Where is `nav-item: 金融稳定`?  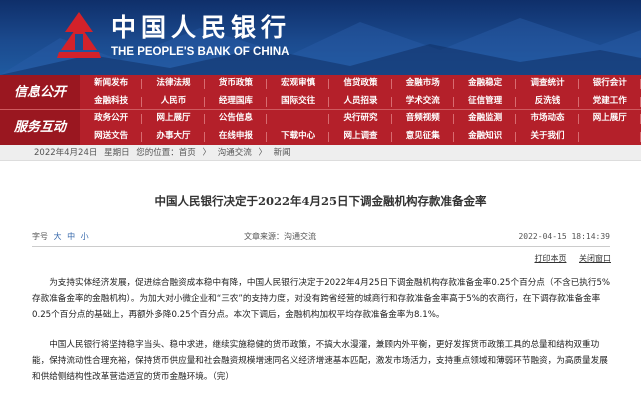
nav-item: 金融稳定 is located at coordinates (485, 84).